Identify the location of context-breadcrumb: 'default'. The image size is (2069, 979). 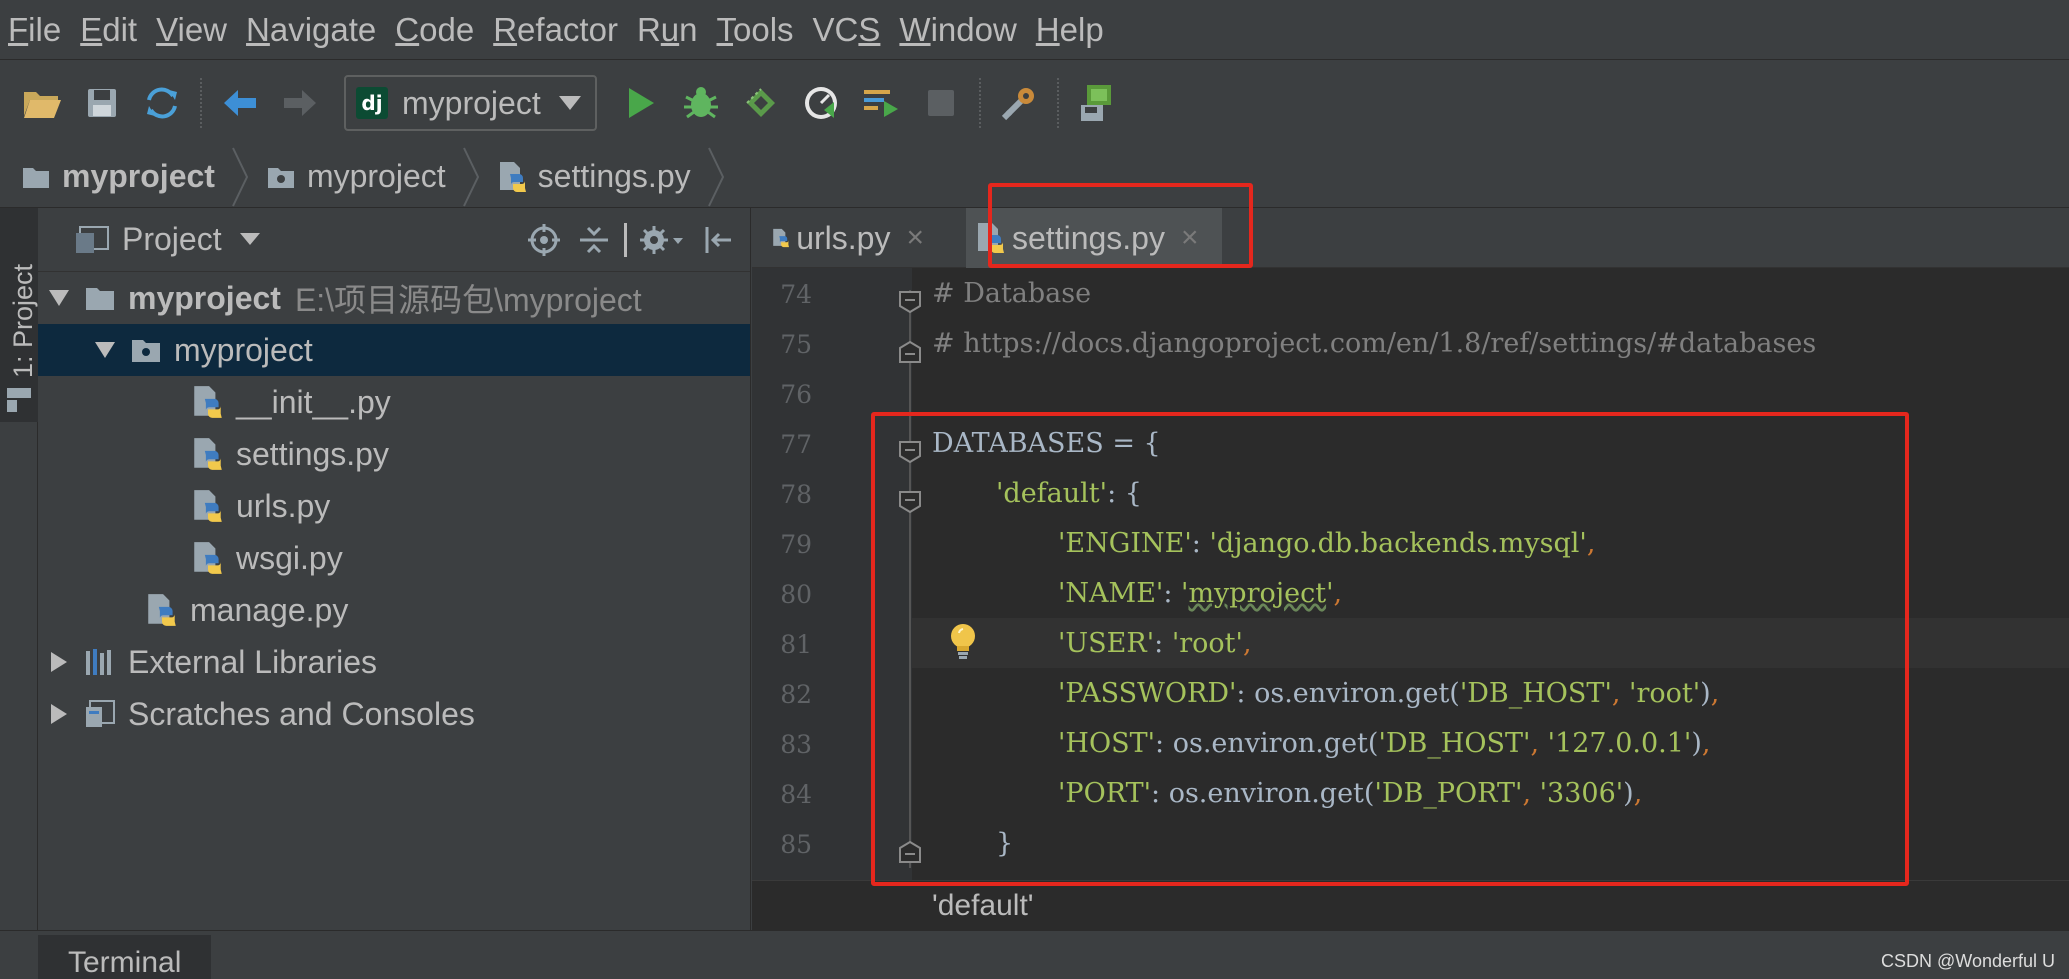
(983, 906).